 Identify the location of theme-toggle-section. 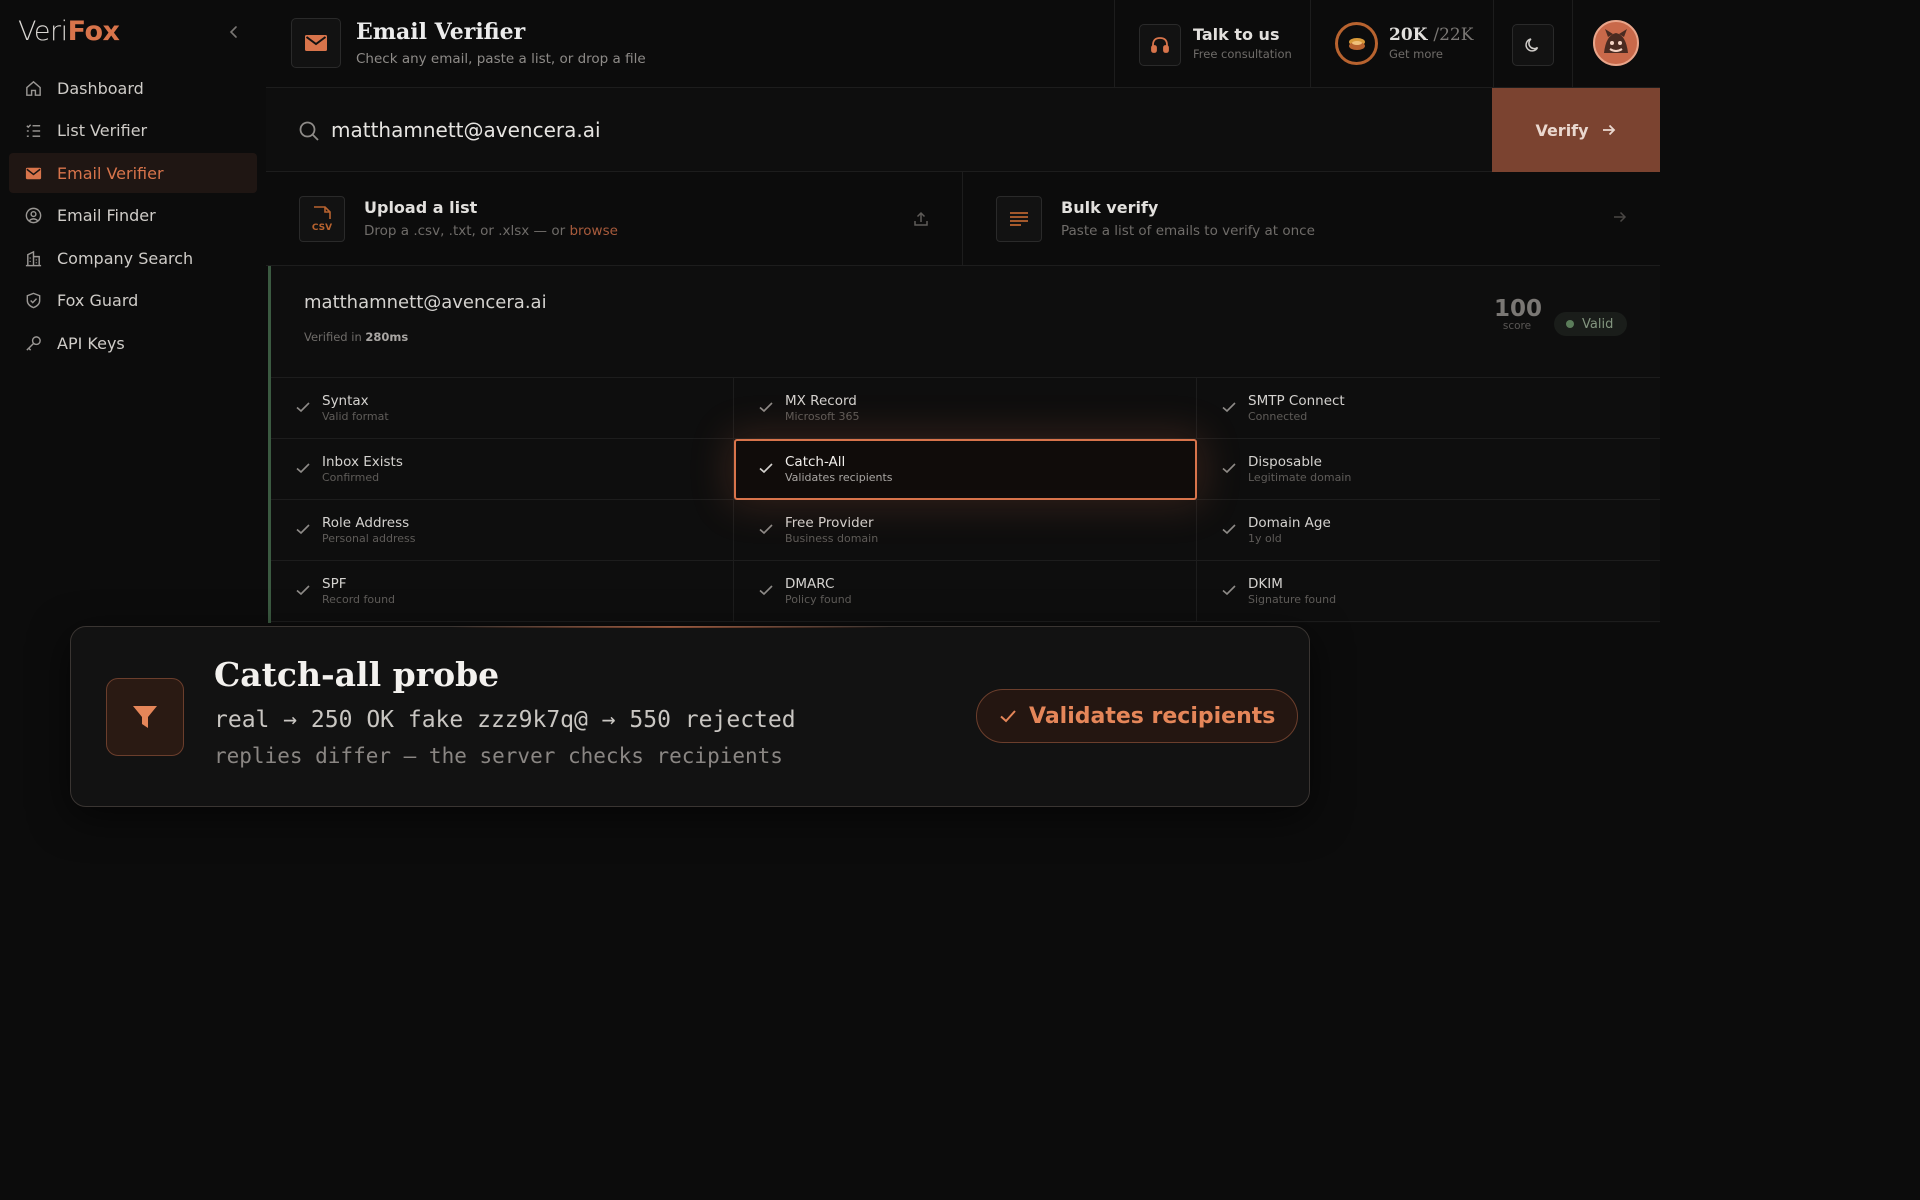
(1532, 44).